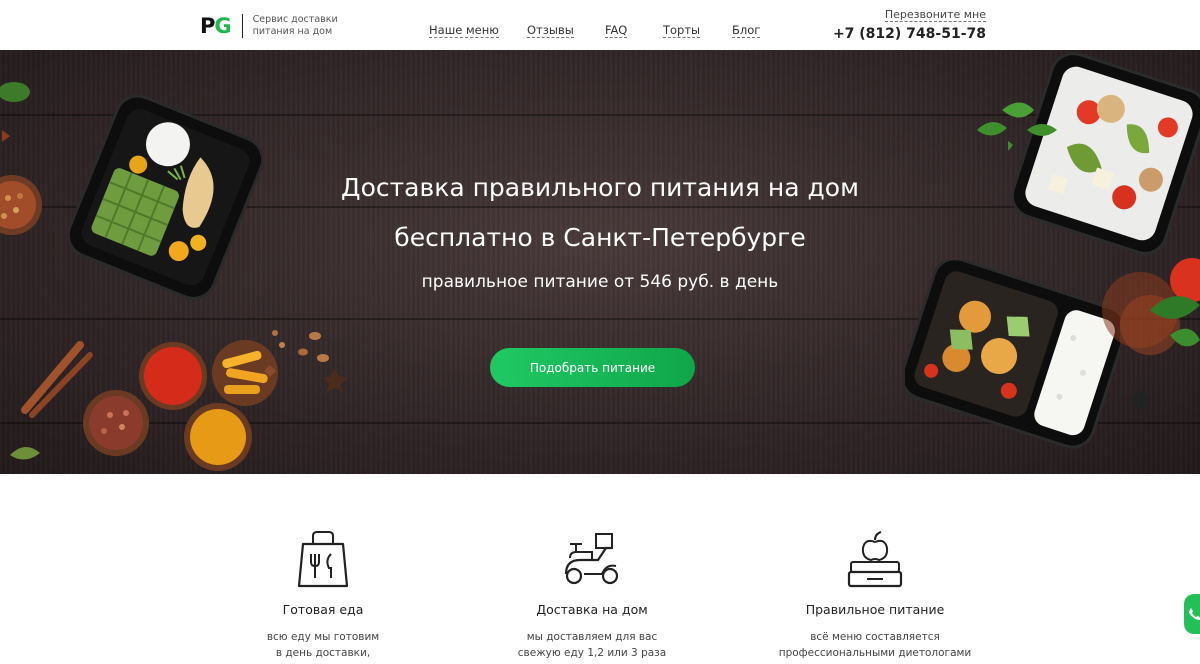 This screenshot has height=664, width=1200. I want to click on phone-number: +7 (812) 748-51-78, so click(909, 34).